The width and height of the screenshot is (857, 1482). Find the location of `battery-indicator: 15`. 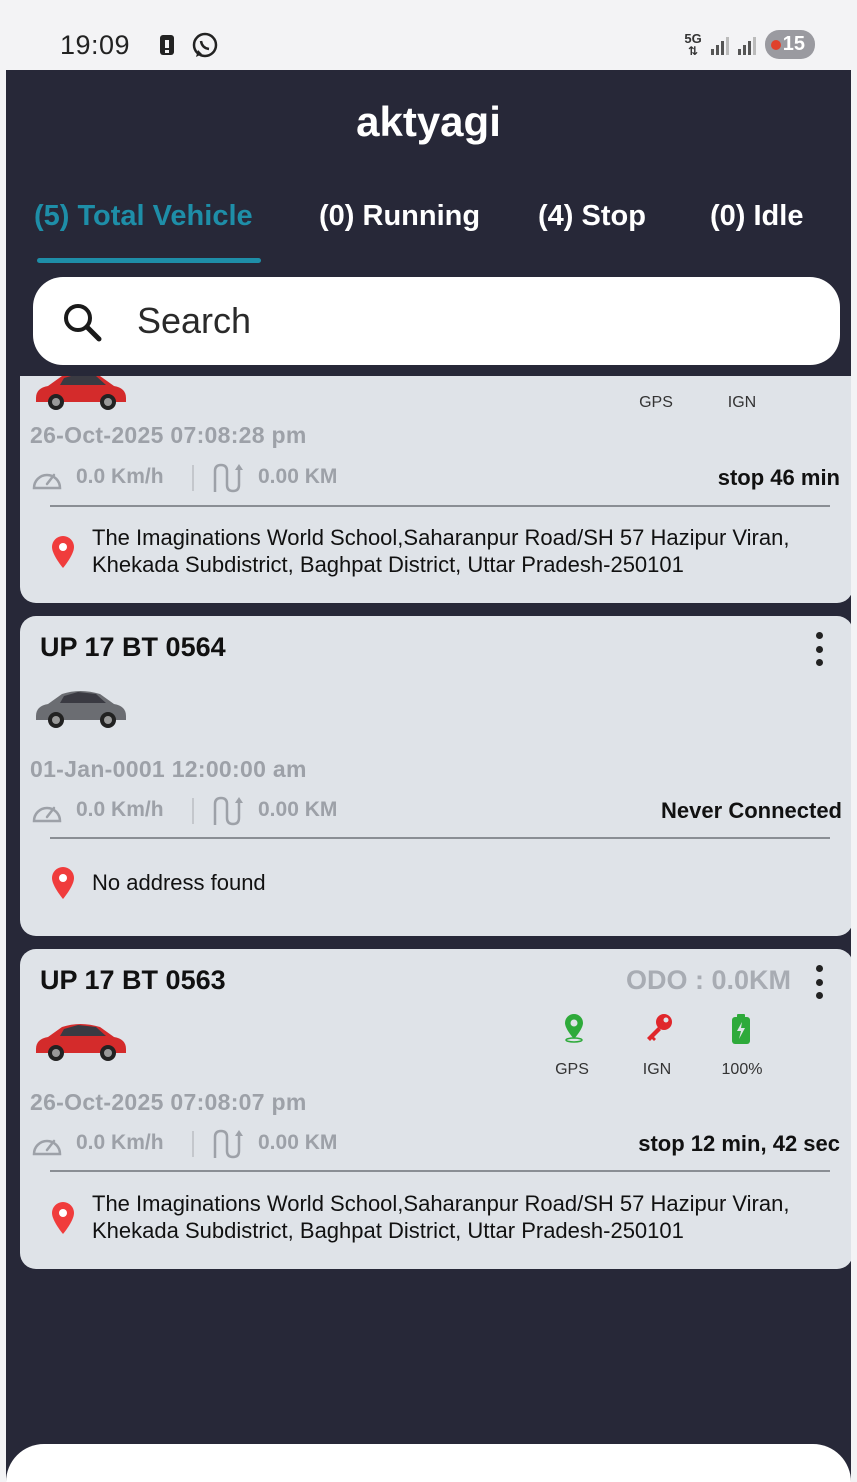

battery-indicator: 15 is located at coordinates (789, 44).